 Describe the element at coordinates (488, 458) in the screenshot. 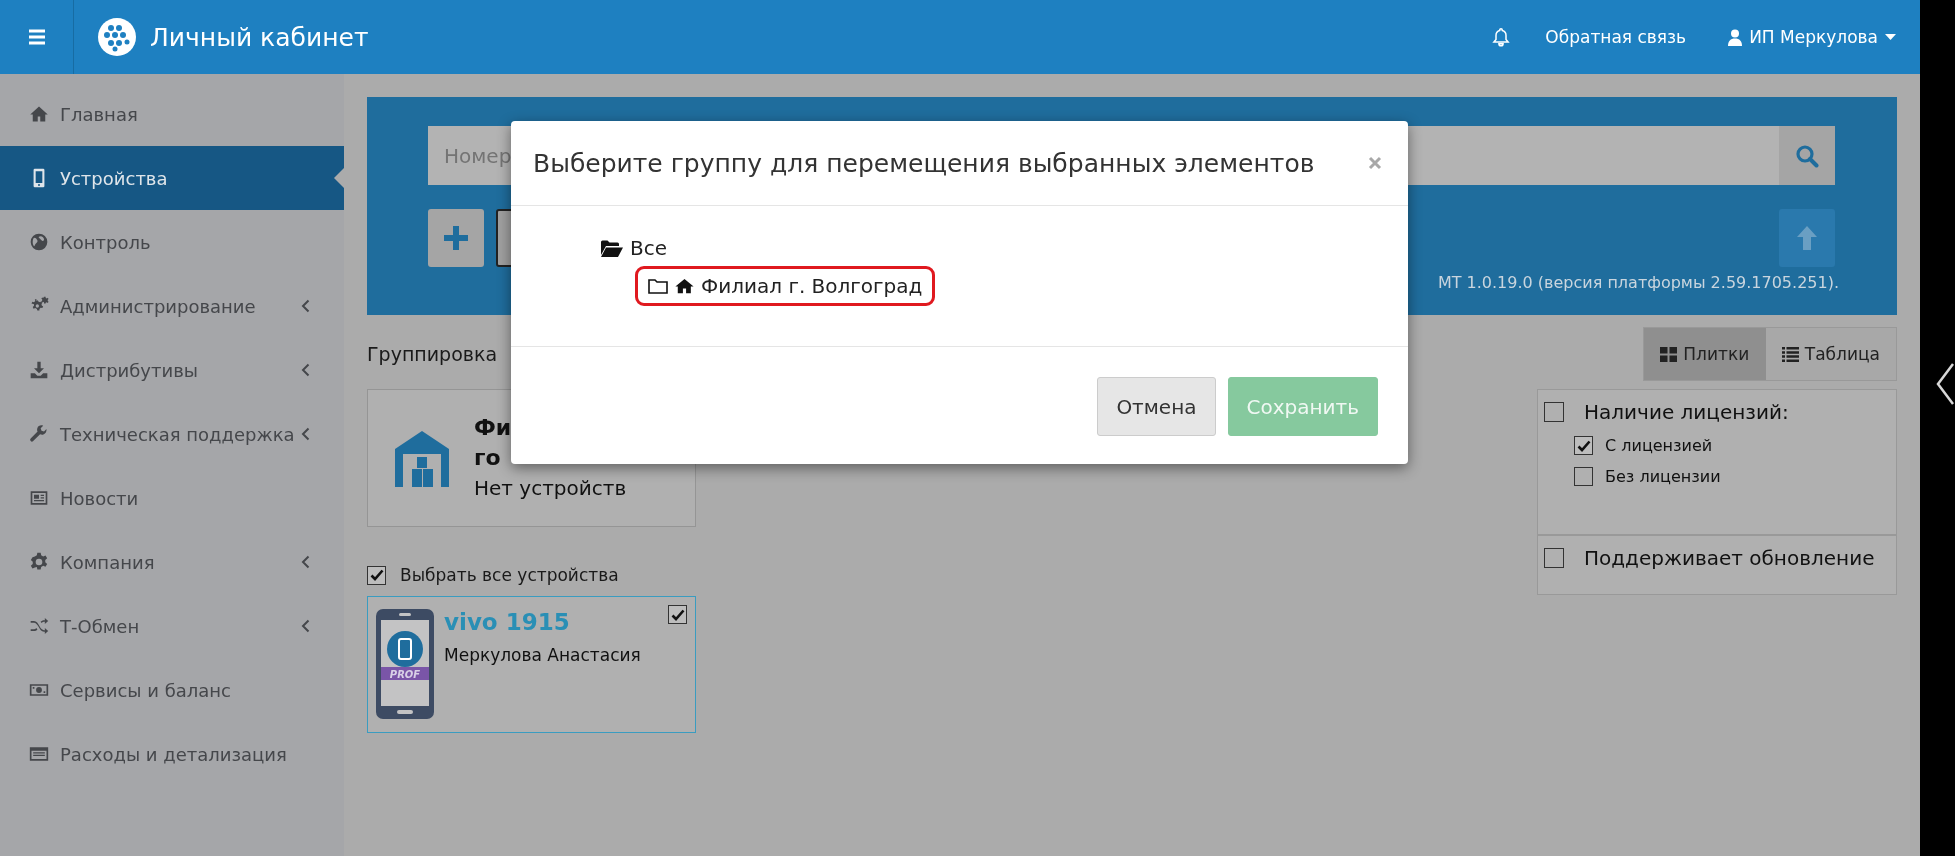

I see `group-title: го` at that location.